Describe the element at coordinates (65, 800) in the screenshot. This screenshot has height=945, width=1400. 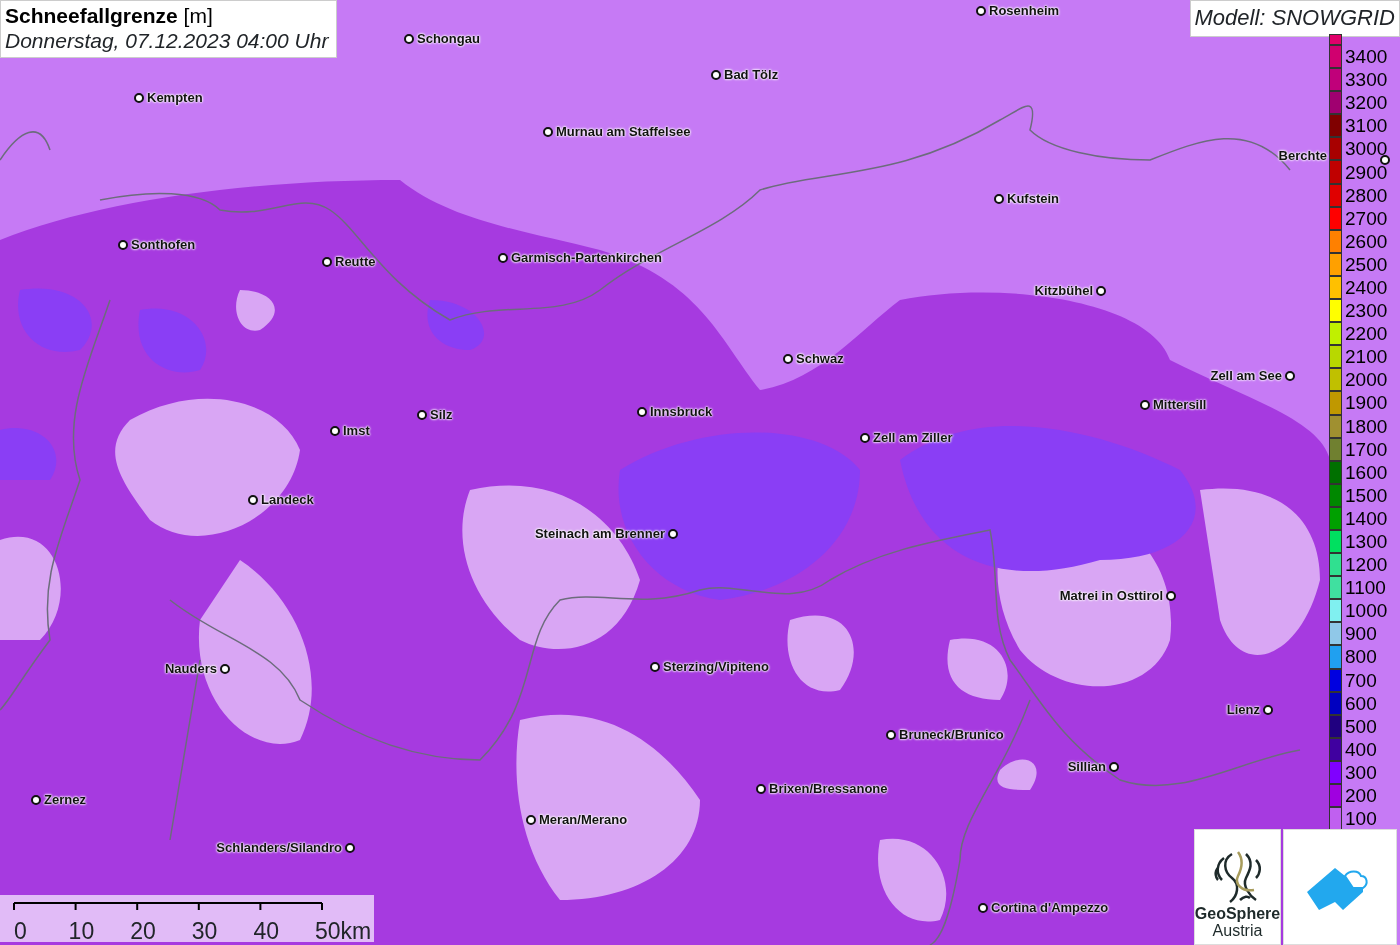
I see `city-label: Zernez` at that location.